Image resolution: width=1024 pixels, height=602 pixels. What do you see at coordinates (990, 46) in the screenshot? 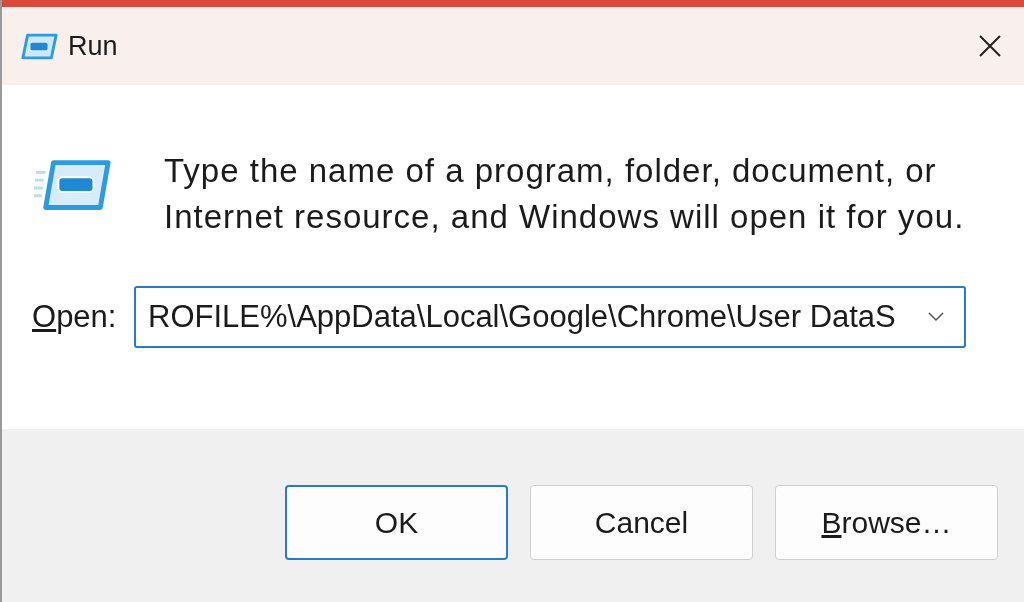
I see `close-icon` at bounding box center [990, 46].